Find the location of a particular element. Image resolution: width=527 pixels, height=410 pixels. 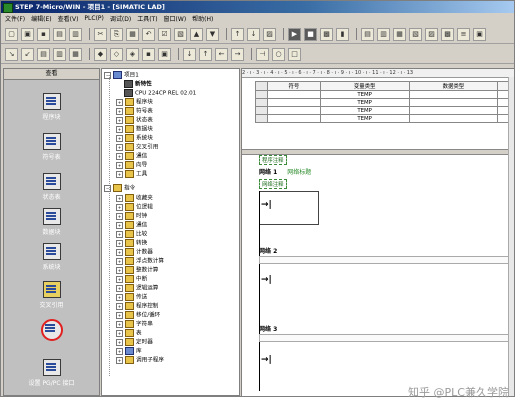

menu-view: 查看(V) is located at coordinates (68, 18).